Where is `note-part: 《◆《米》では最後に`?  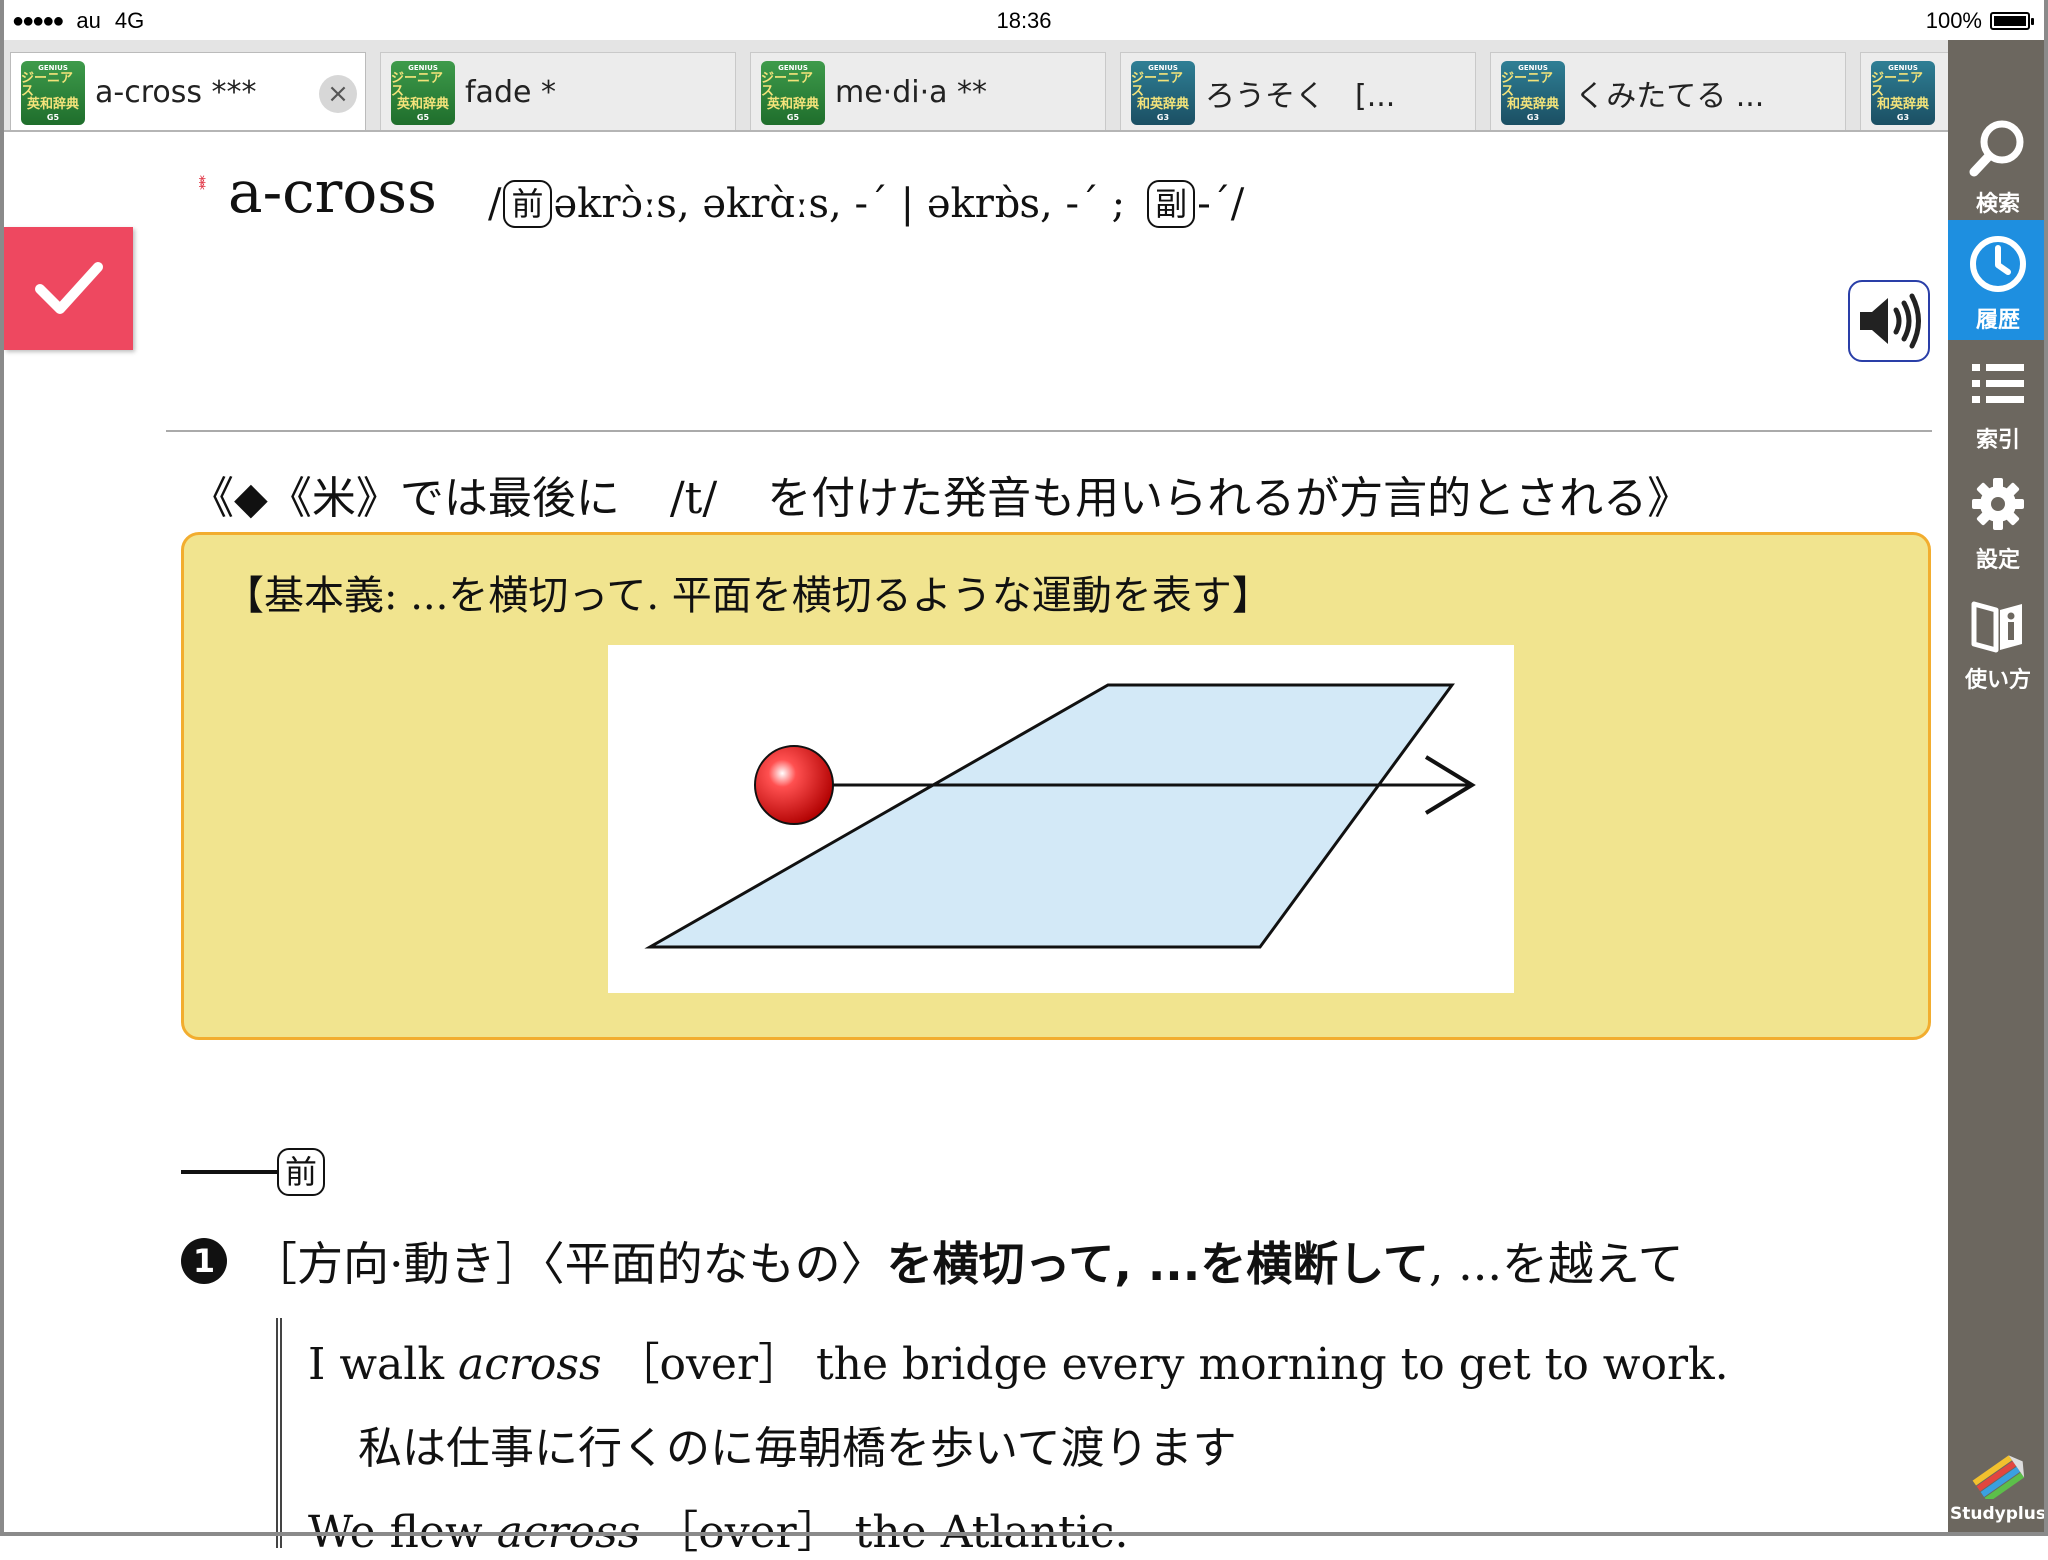
note-part: 《◆《米》では最後に is located at coordinates (405, 498).